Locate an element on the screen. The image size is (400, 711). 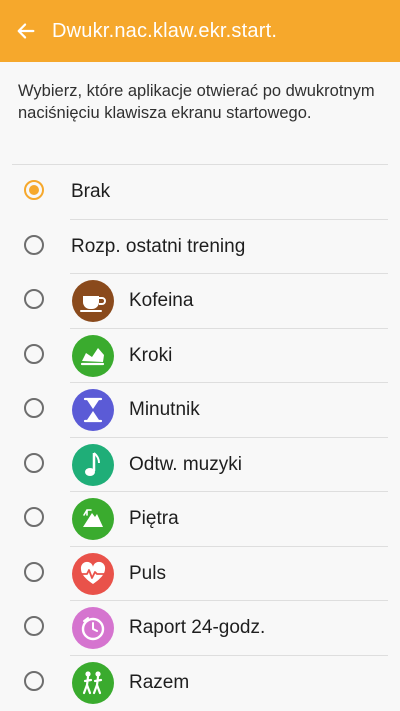
timer-report-icon is located at coordinates (93, 628).